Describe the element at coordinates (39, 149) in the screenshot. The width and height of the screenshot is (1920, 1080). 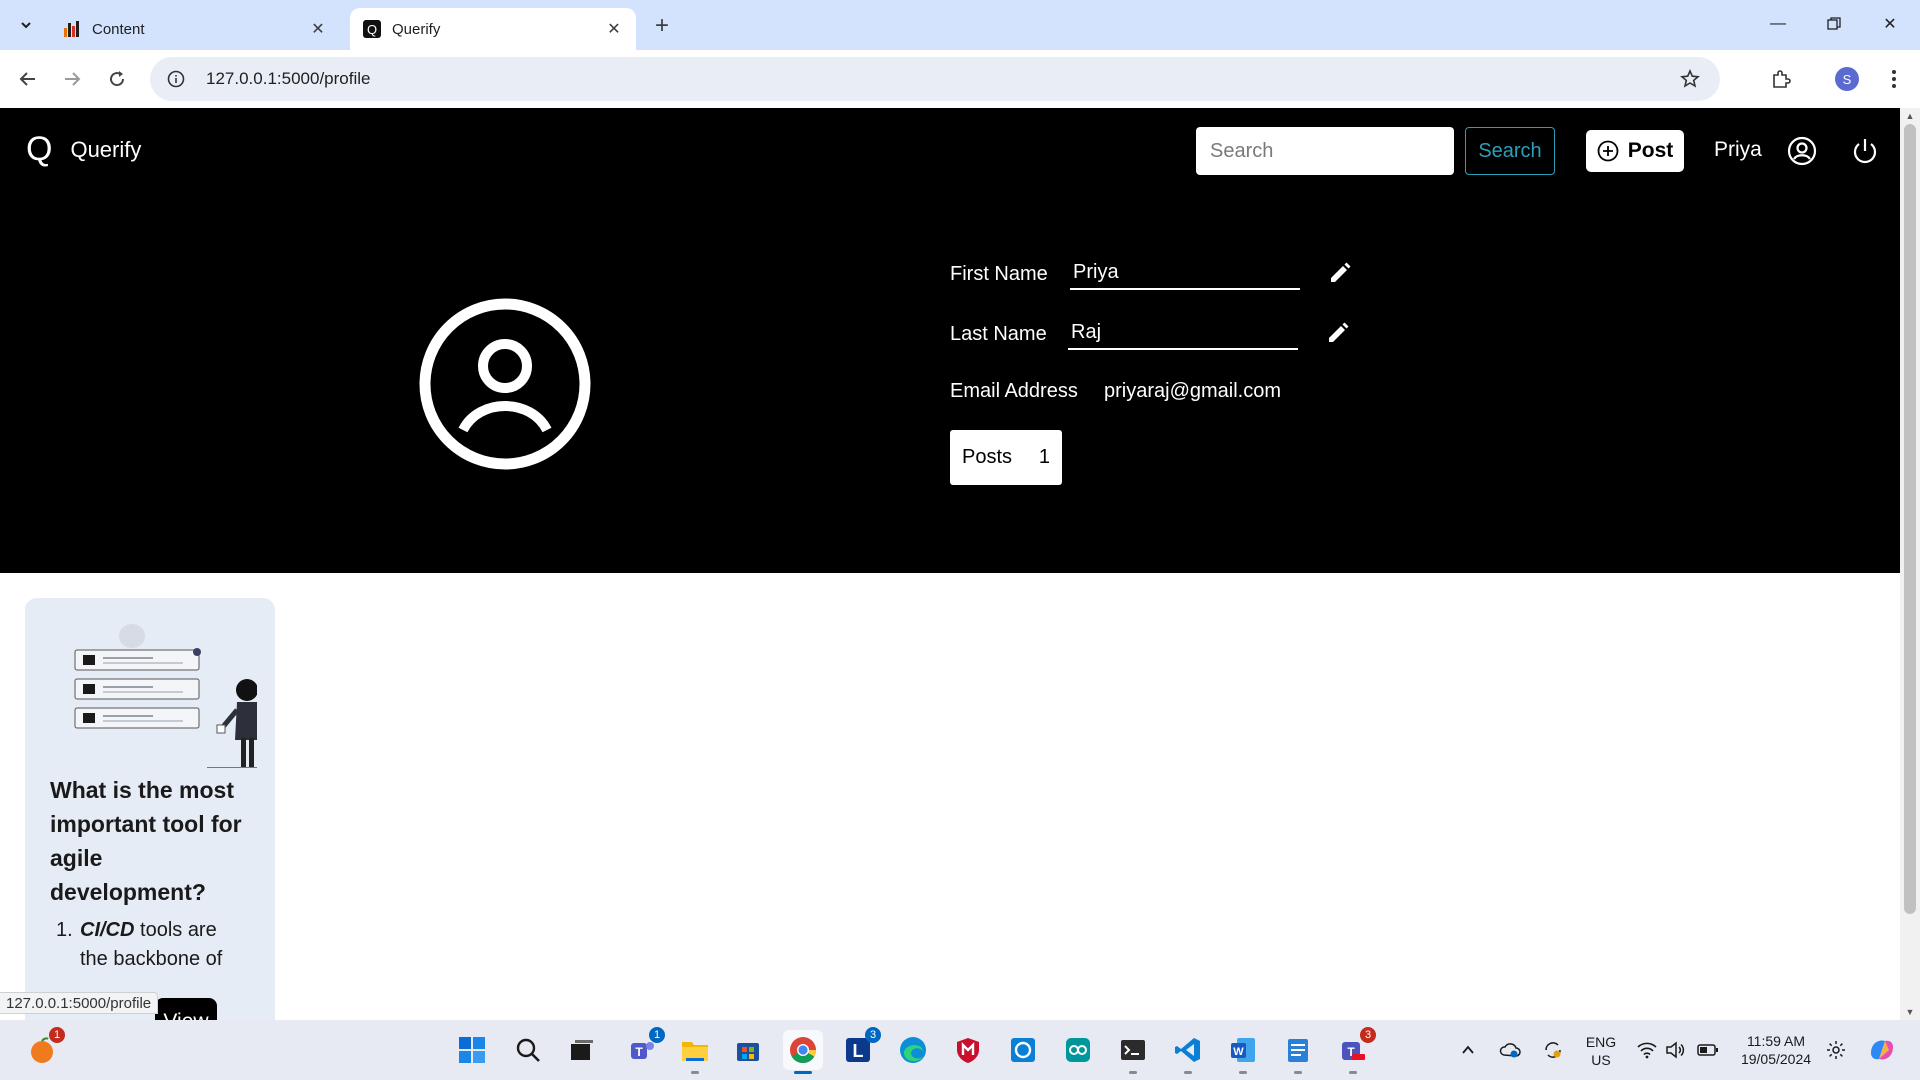
I see `brand-logo: Q` at that location.